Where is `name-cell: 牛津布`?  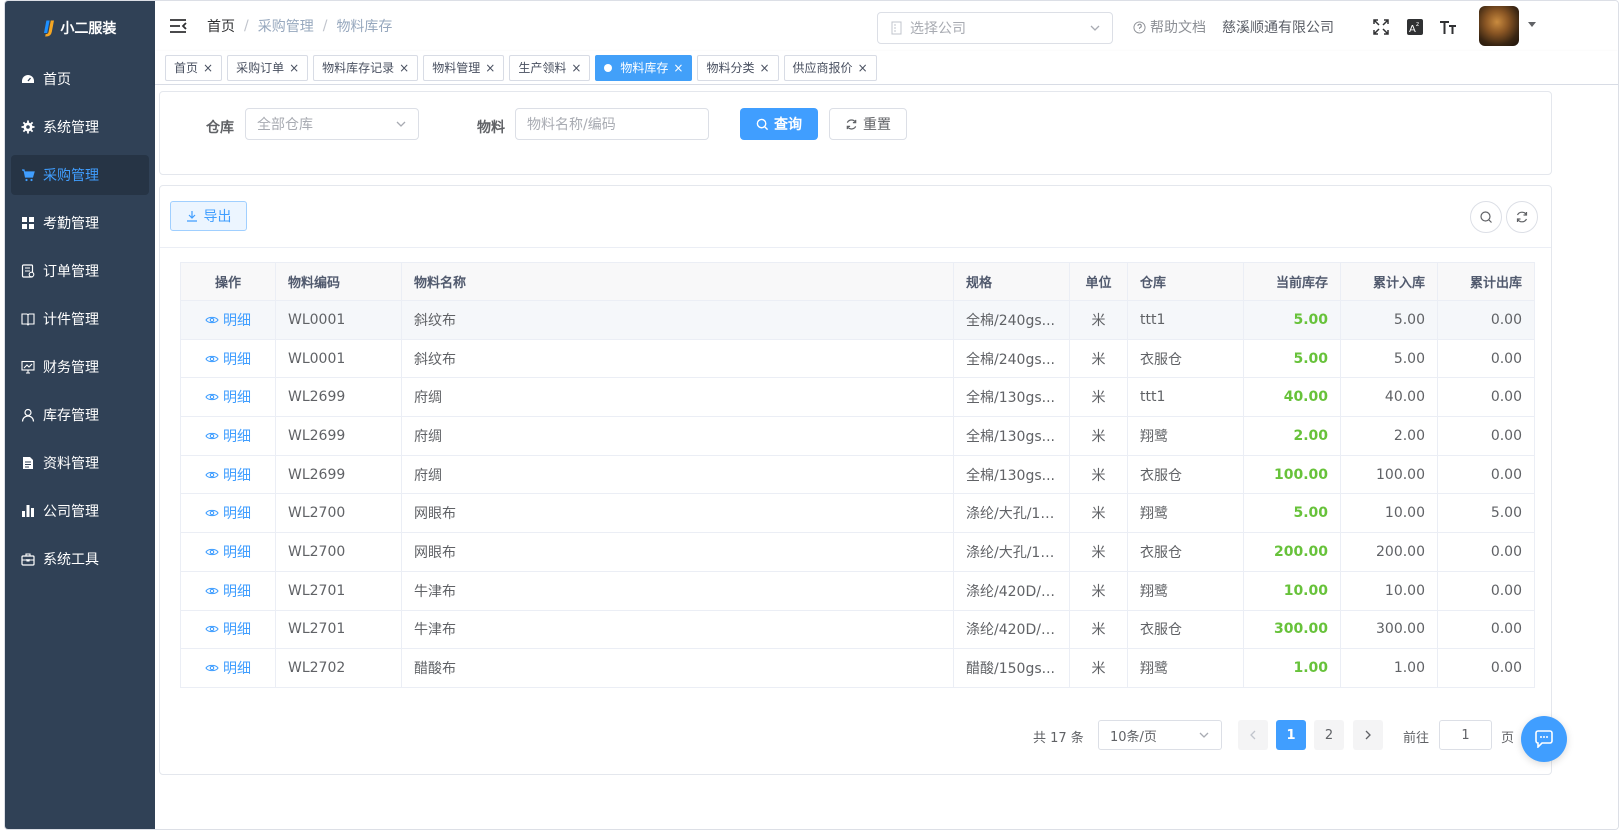
name-cell: 牛津布 is located at coordinates (677, 590).